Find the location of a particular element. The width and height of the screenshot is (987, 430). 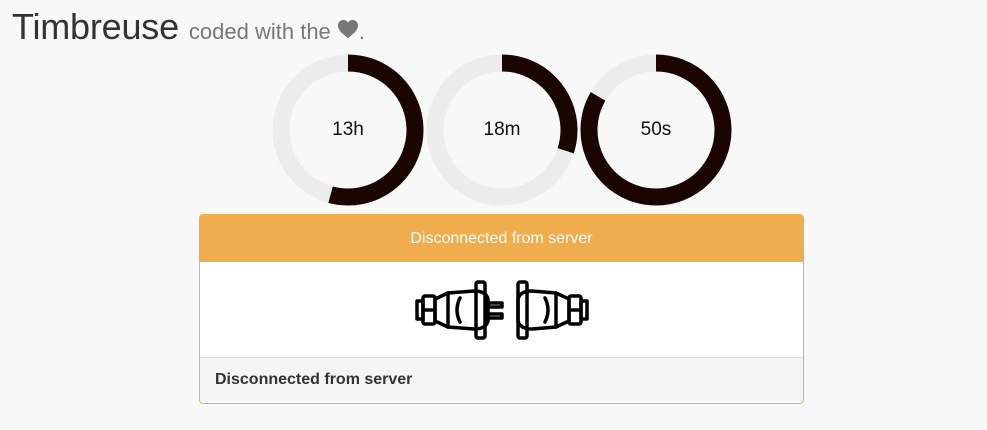

panel-body is located at coordinates (501, 310).